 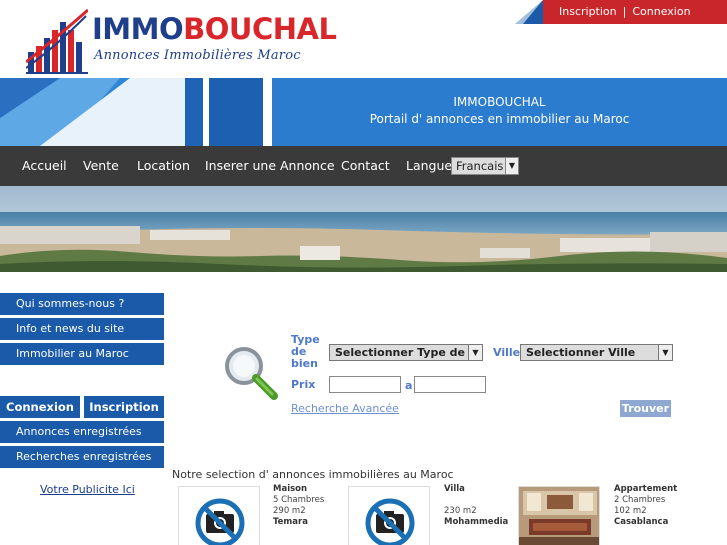 I want to click on logo-subtitle: Annonces Immobilières Maroc, so click(x=197, y=55).